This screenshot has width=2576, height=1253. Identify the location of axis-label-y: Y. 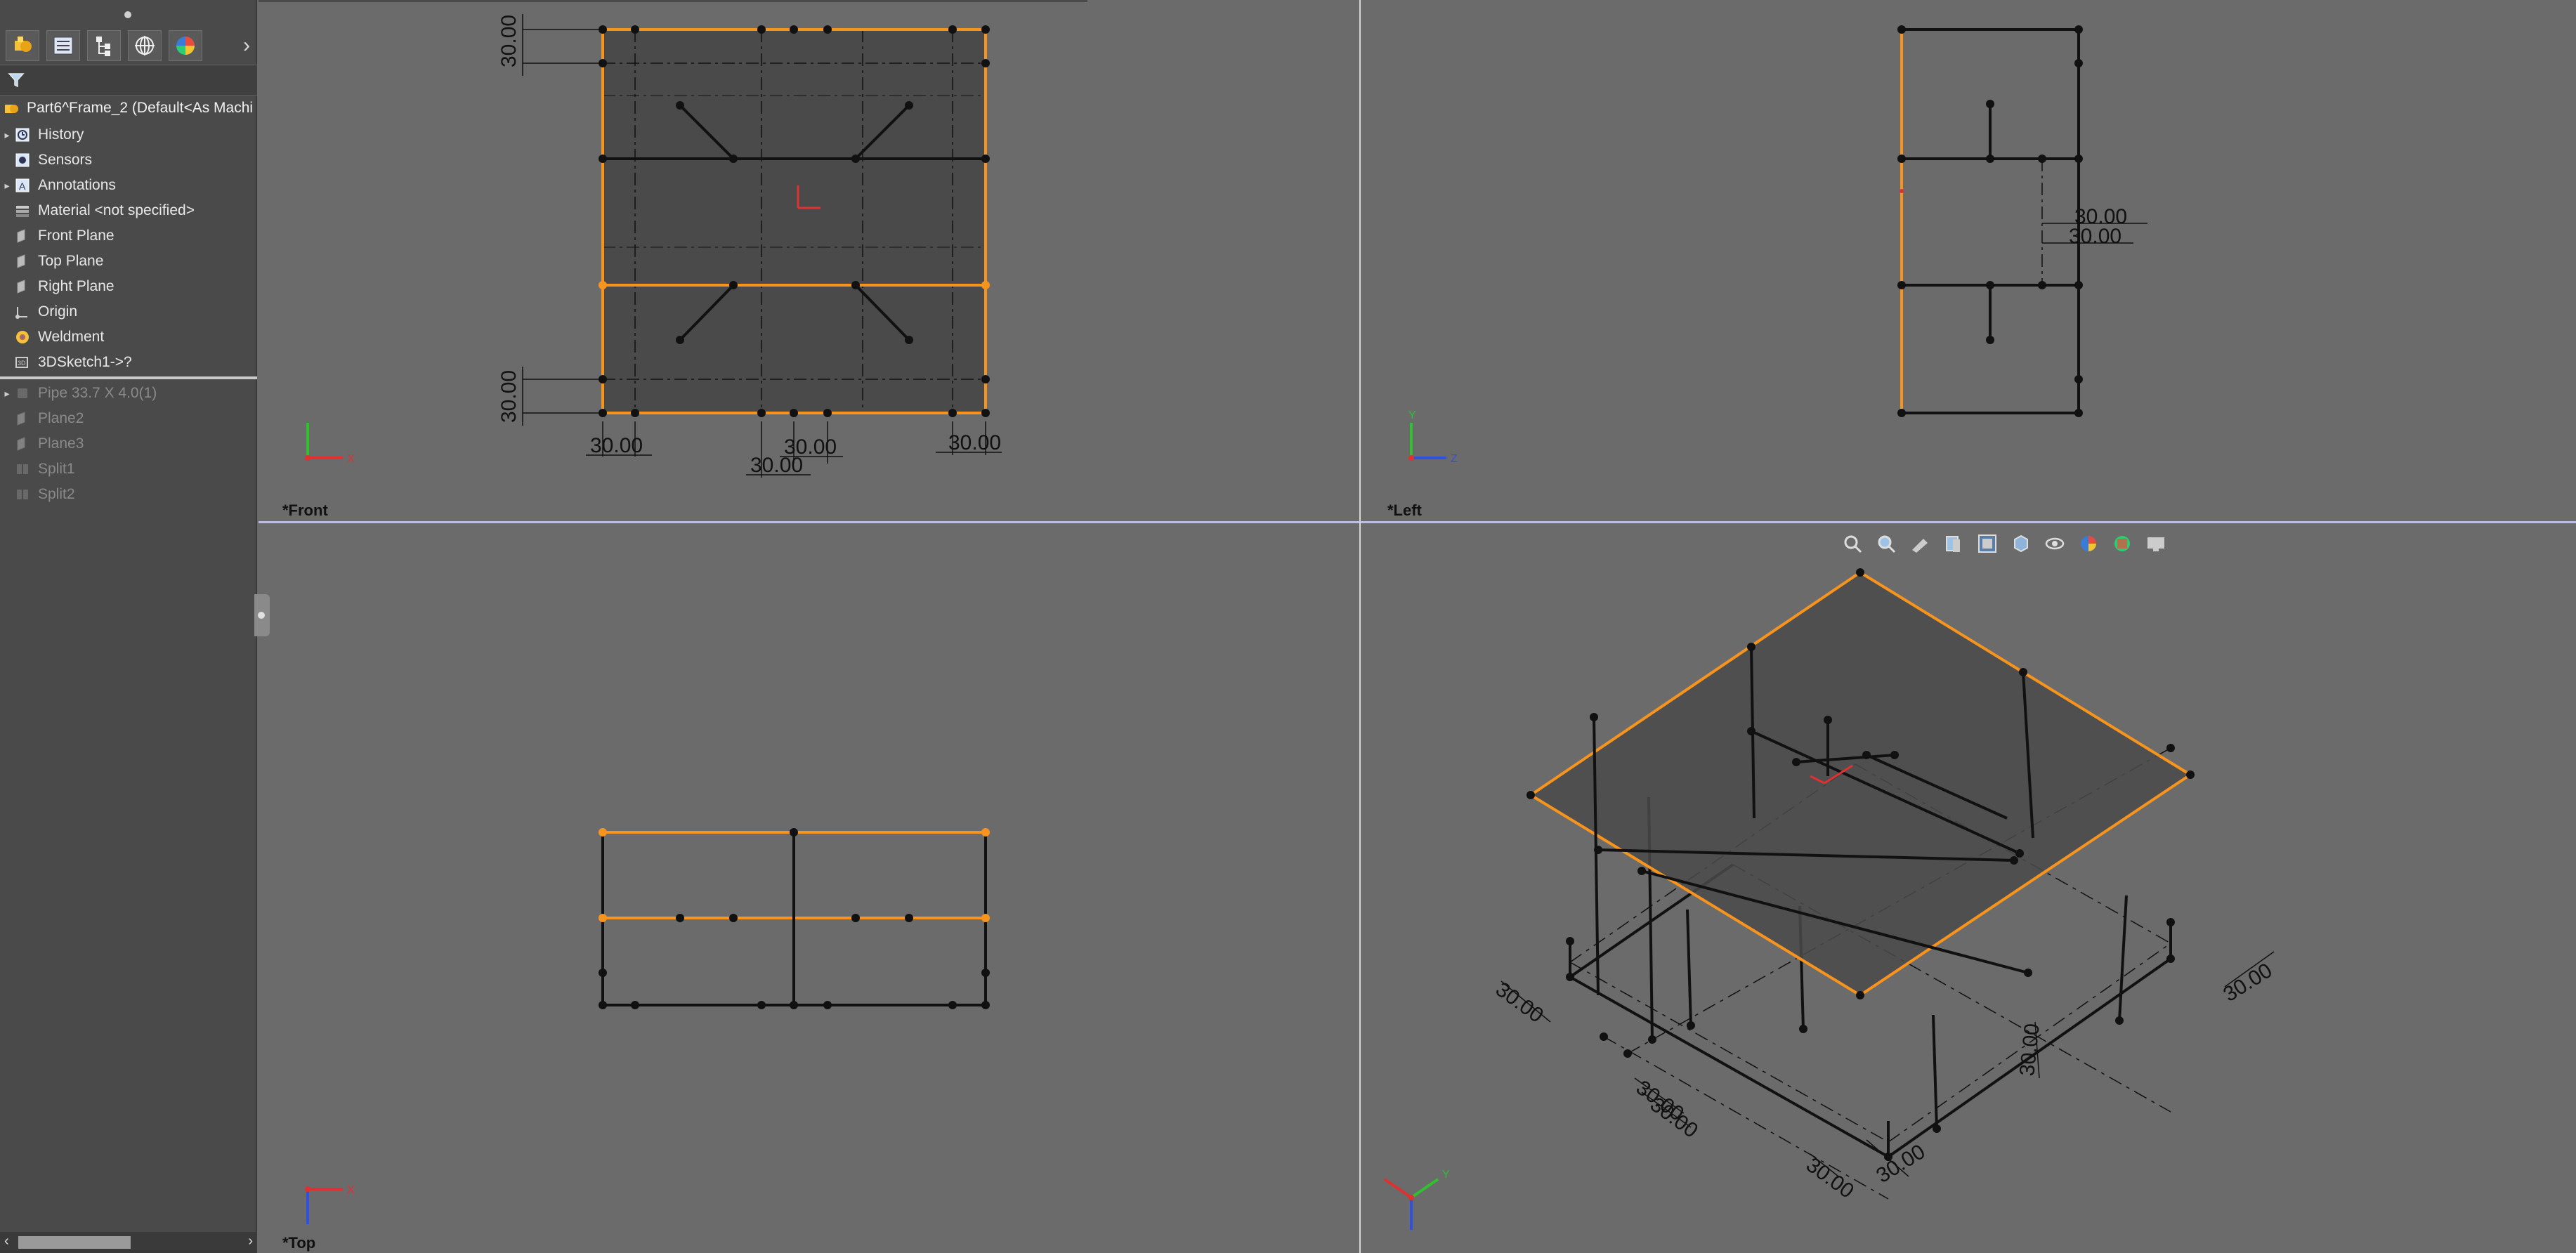
(1412, 415).